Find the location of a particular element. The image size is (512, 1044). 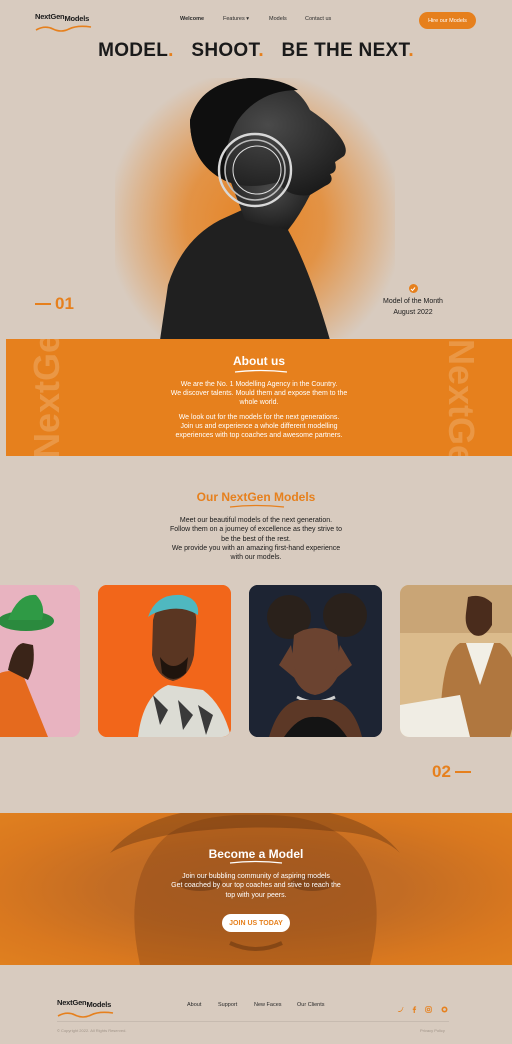

footer-link-clients: Our Clients is located at coordinates (311, 1005).